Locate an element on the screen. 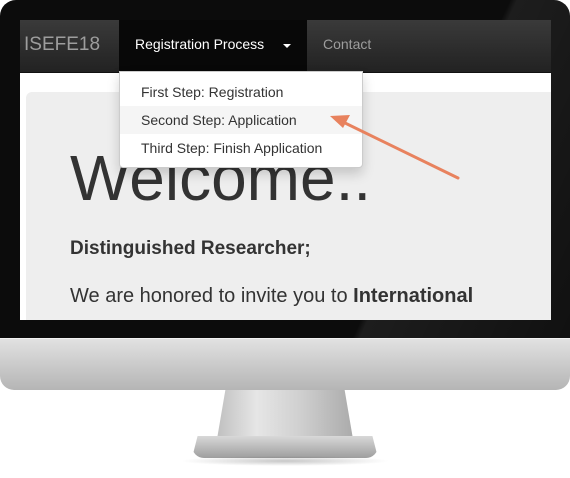  monitor-stand-neck is located at coordinates (285, 415).